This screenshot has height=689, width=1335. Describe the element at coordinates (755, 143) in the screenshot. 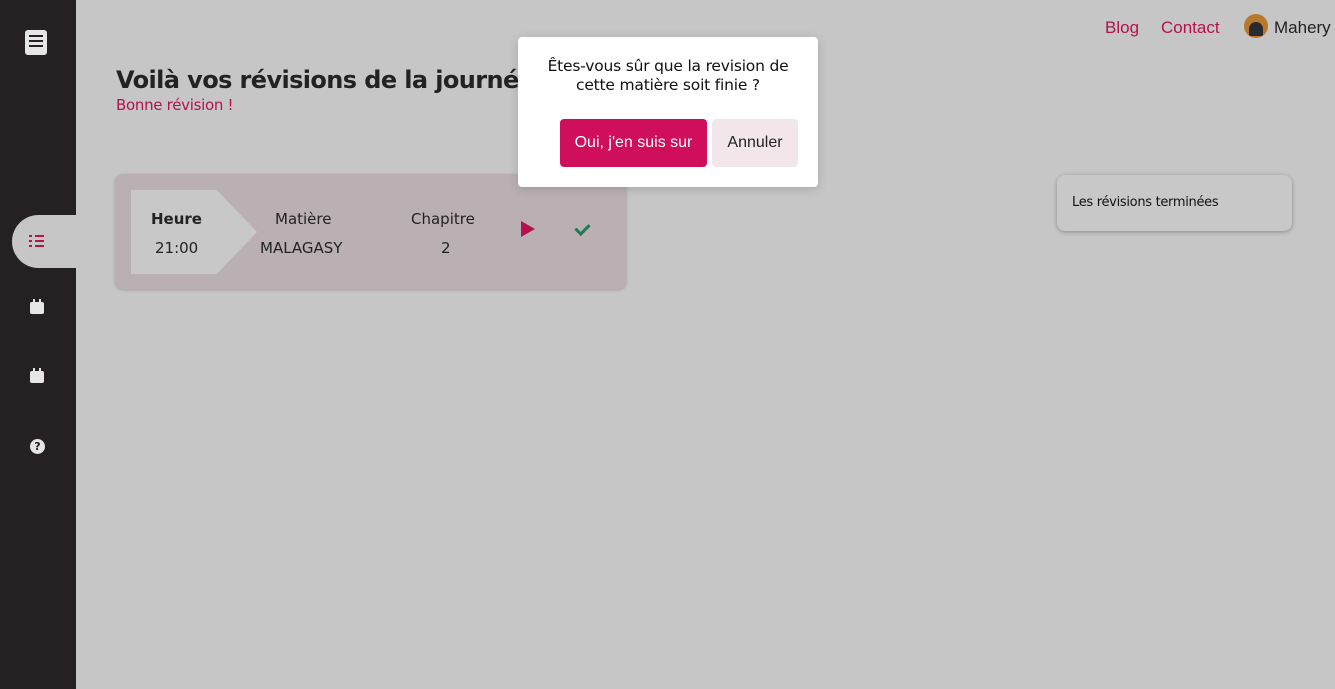

I see `cancel-button: Annuler` at that location.